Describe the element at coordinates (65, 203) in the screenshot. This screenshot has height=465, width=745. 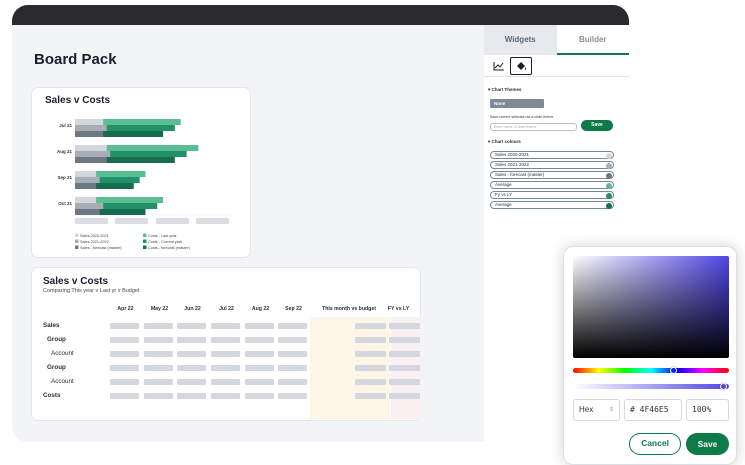
I see `category-label: Oct 21` at that location.